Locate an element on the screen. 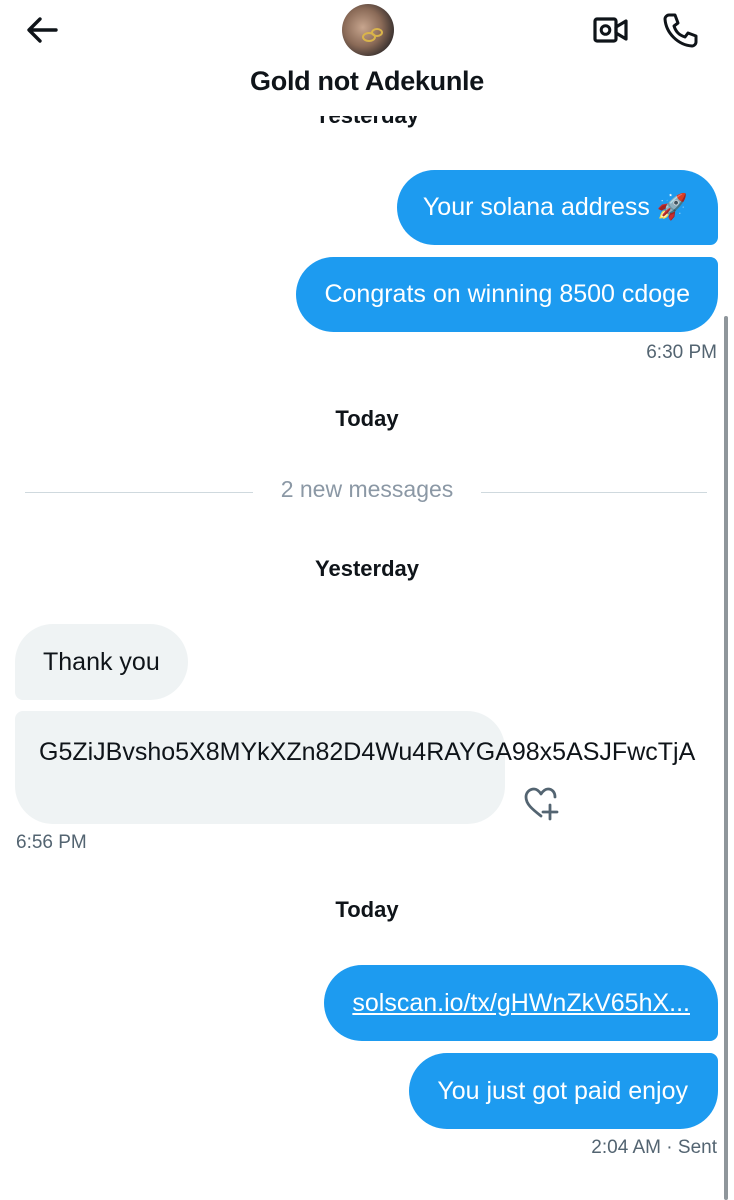  received-message: Thank you is located at coordinates (101, 662).